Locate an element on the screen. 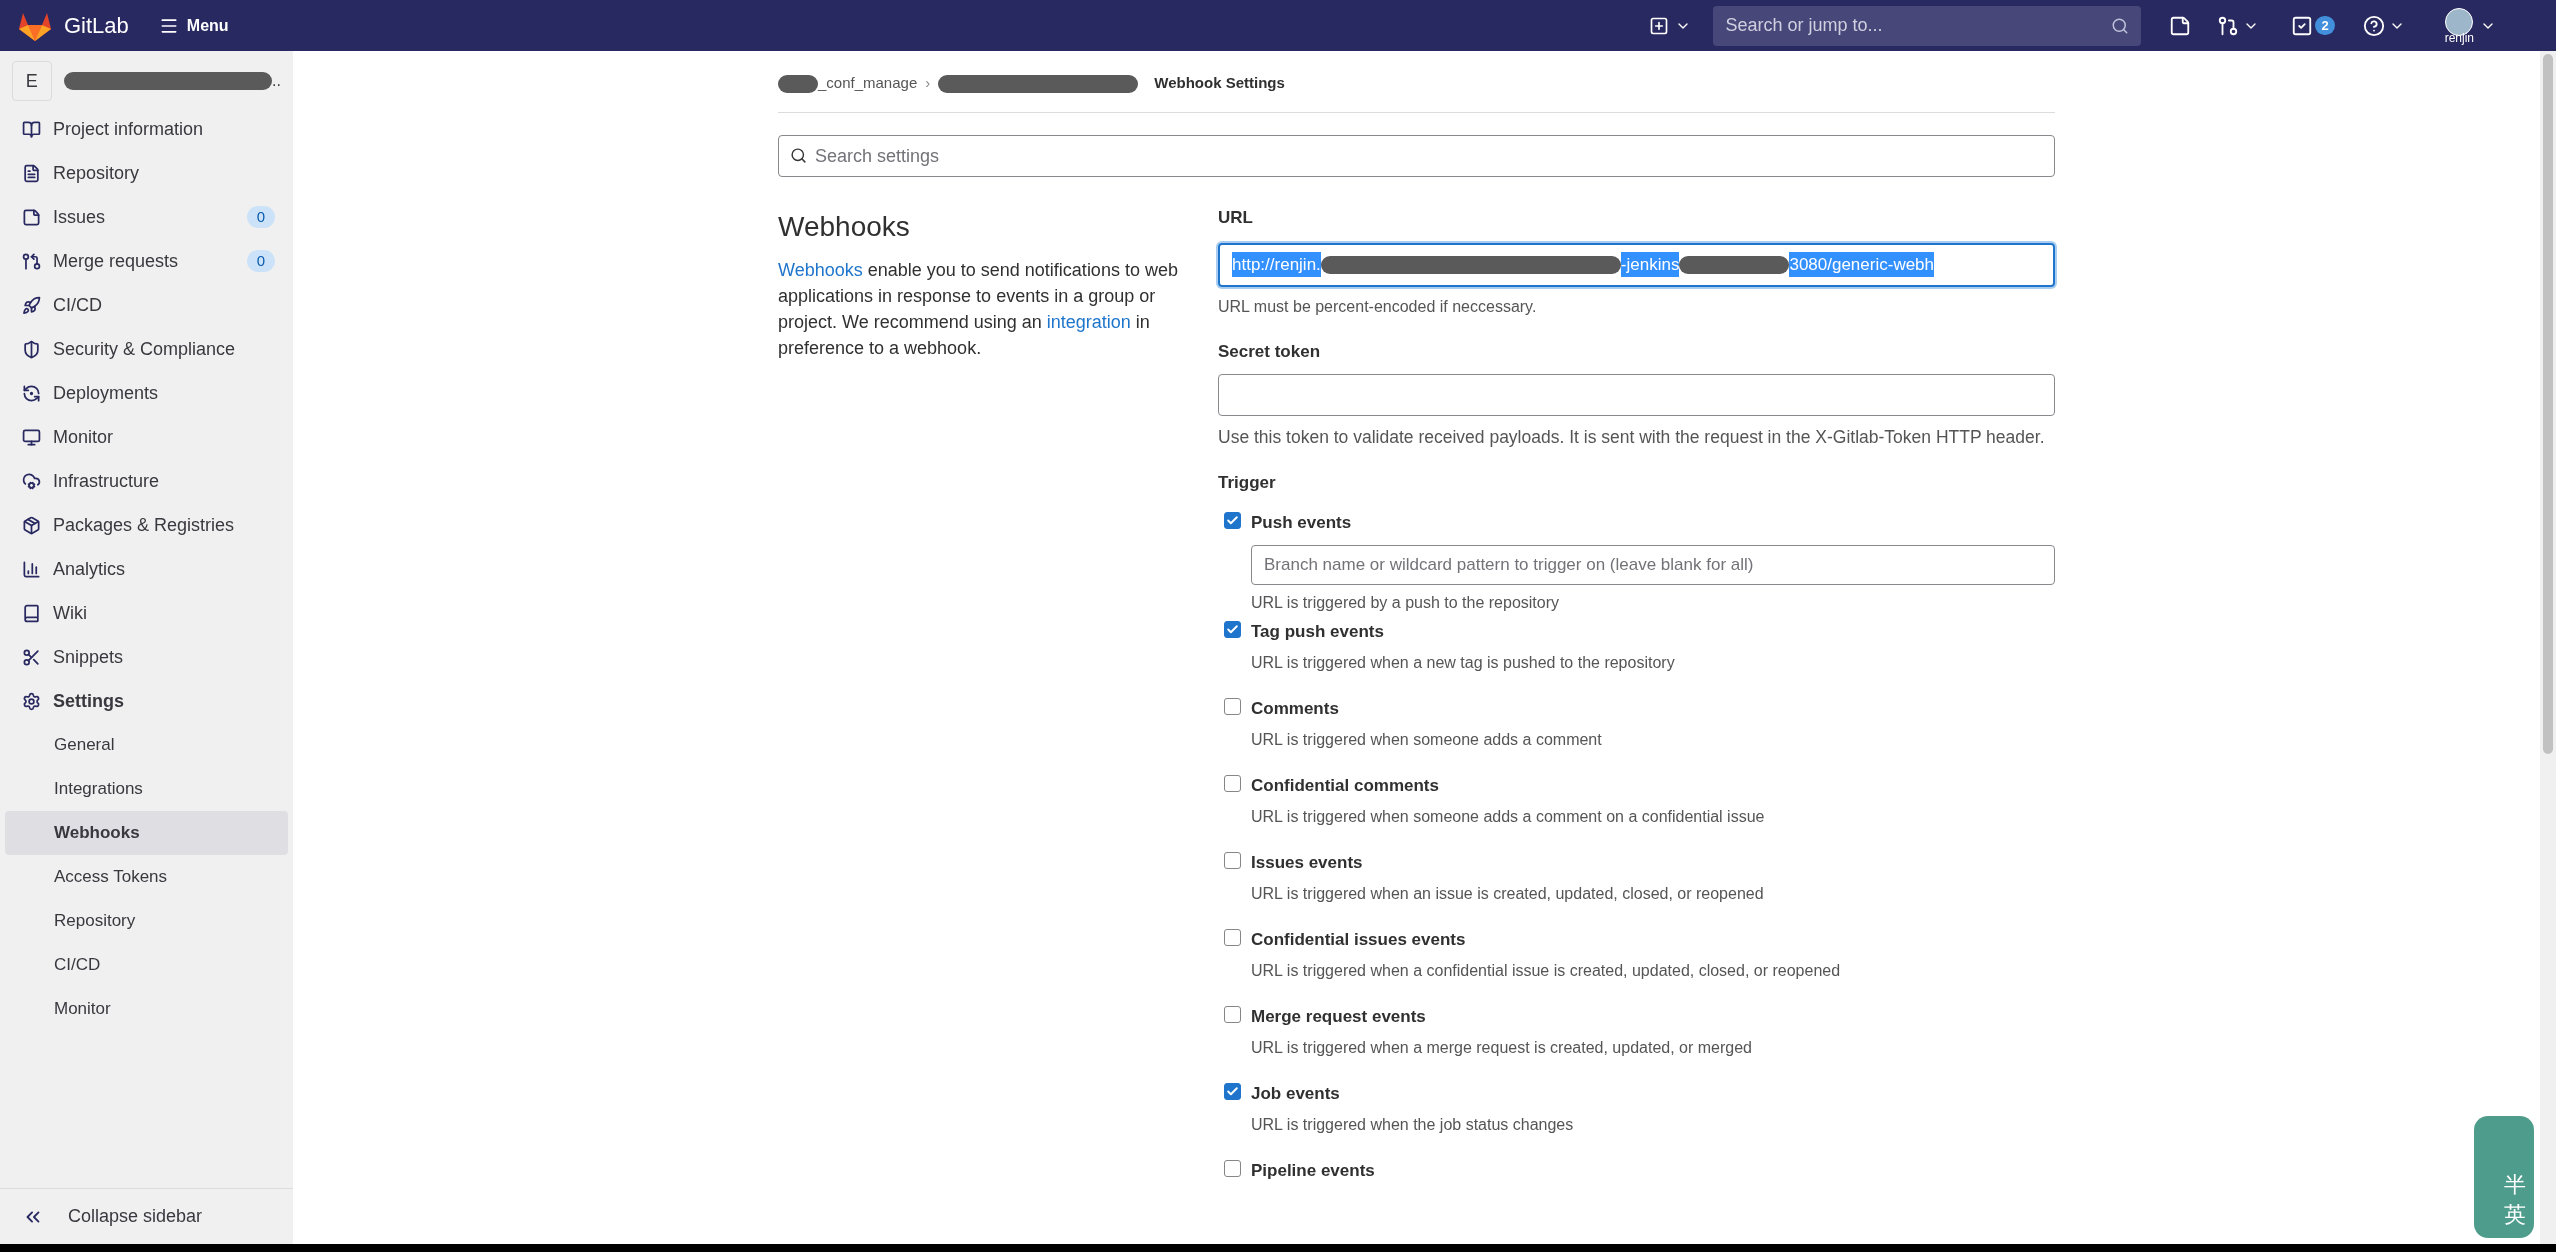 The height and width of the screenshot is (1252, 2556). branch-filter-field: Branch name or wildcard pattern to trigger on (leave blank for all) is located at coordinates (1653, 565).